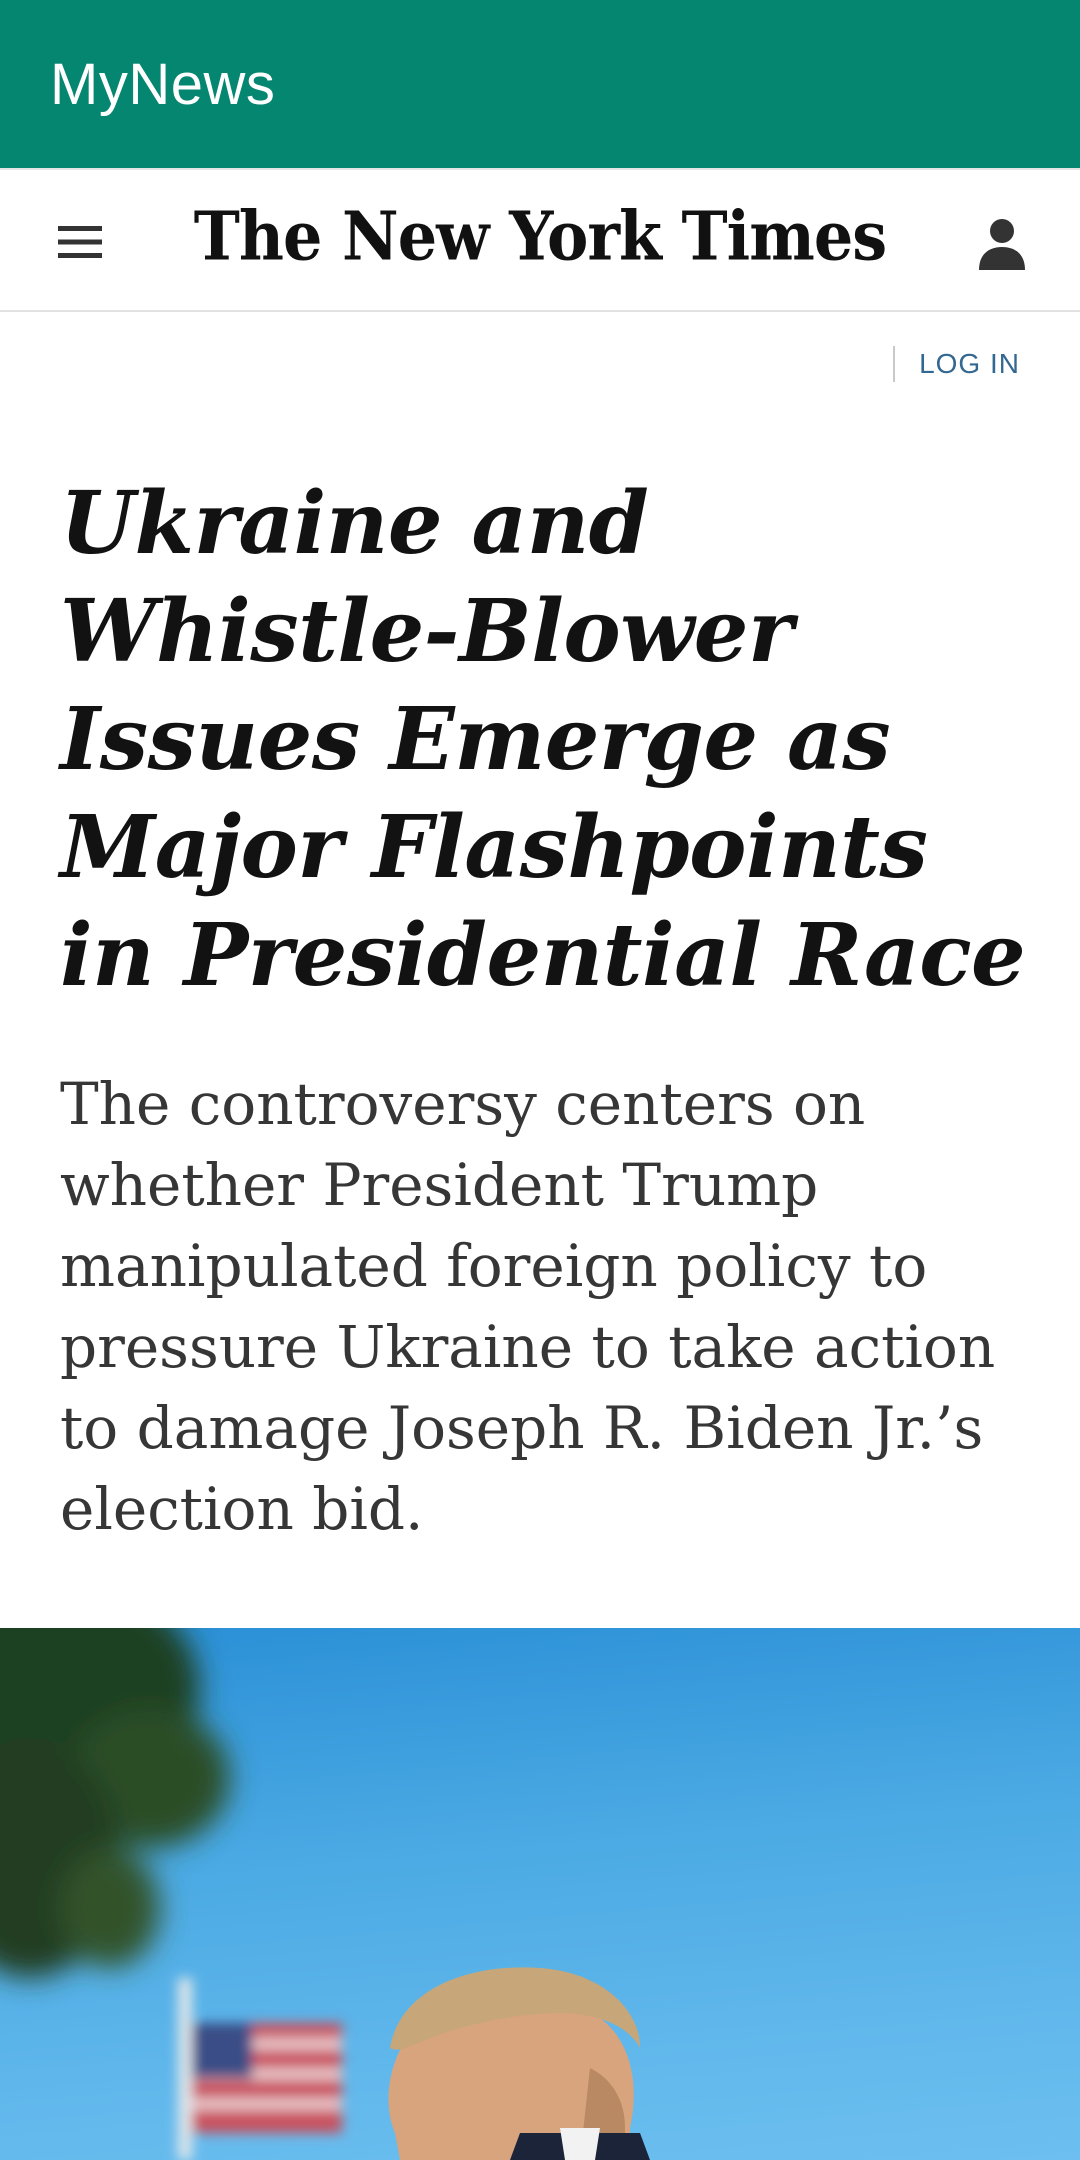 The width and height of the screenshot is (1080, 2160). What do you see at coordinates (894, 364) in the screenshot?
I see `divider` at bounding box center [894, 364].